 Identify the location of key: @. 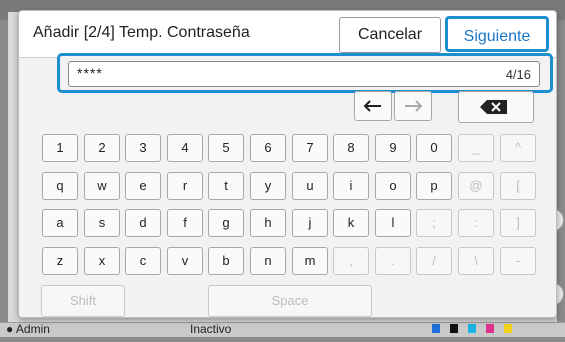
(476, 186).